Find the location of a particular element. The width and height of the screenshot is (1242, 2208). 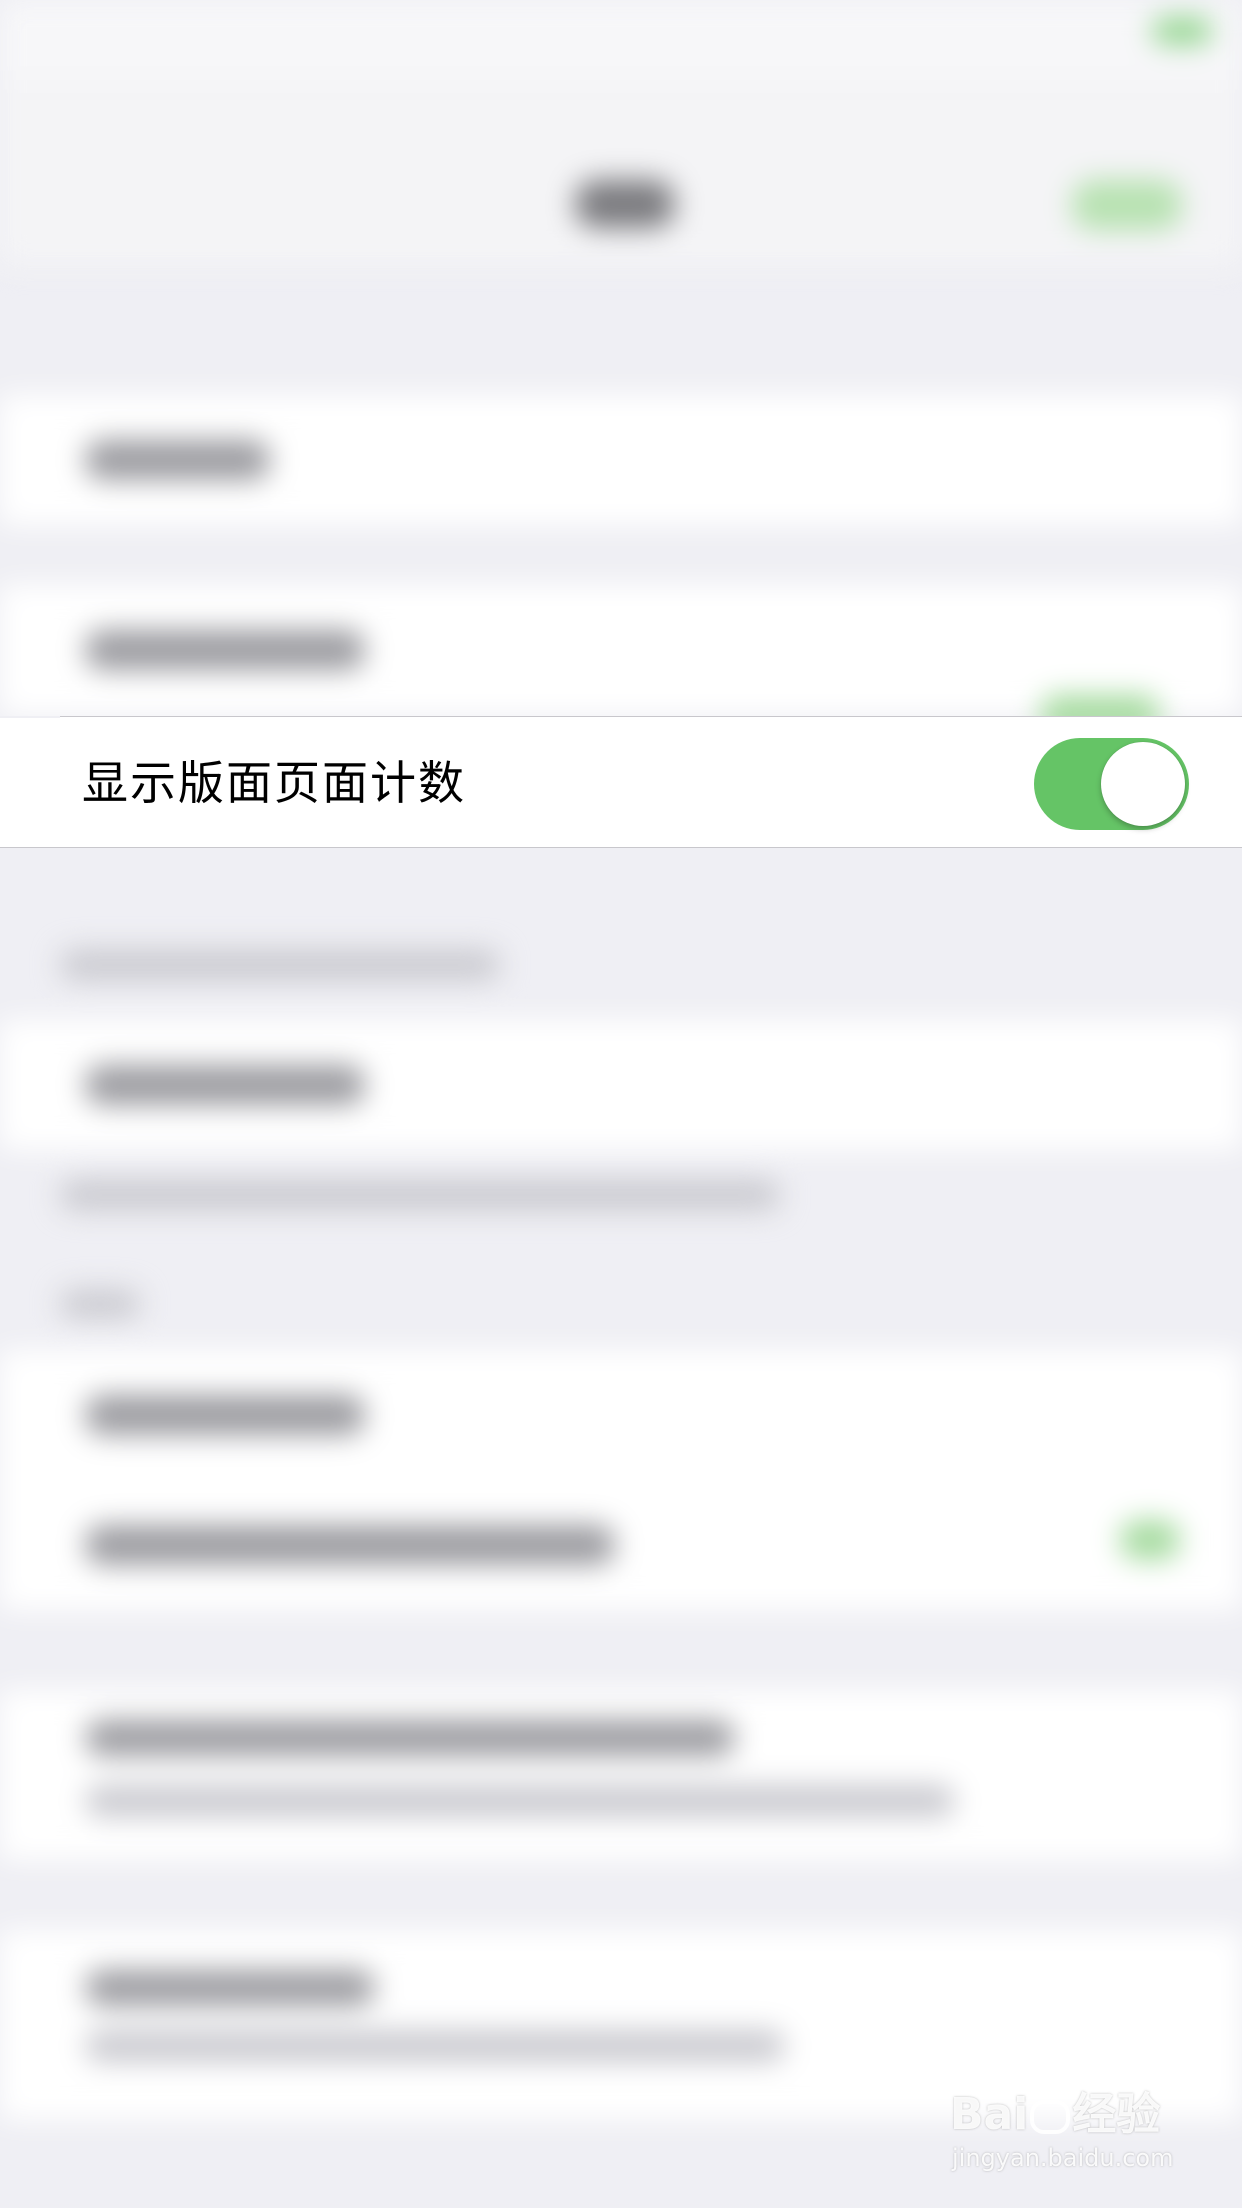

baidu-jingyan-watermark: Bai 经验 jingyan.baidu.com is located at coordinates (1070, 2133).